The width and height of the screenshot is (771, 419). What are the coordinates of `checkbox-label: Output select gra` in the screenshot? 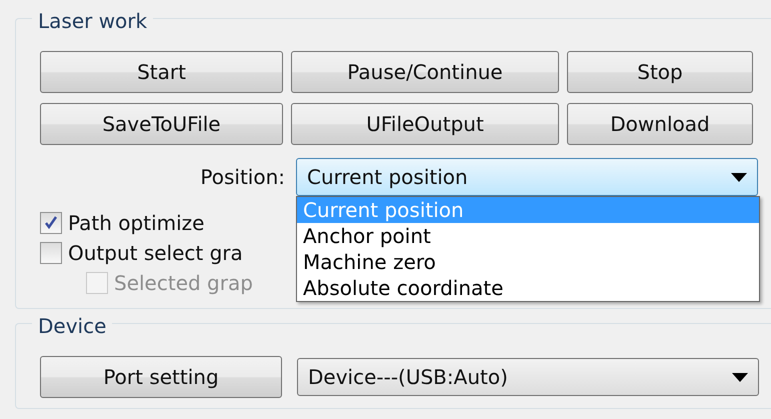 It's located at (155, 253).